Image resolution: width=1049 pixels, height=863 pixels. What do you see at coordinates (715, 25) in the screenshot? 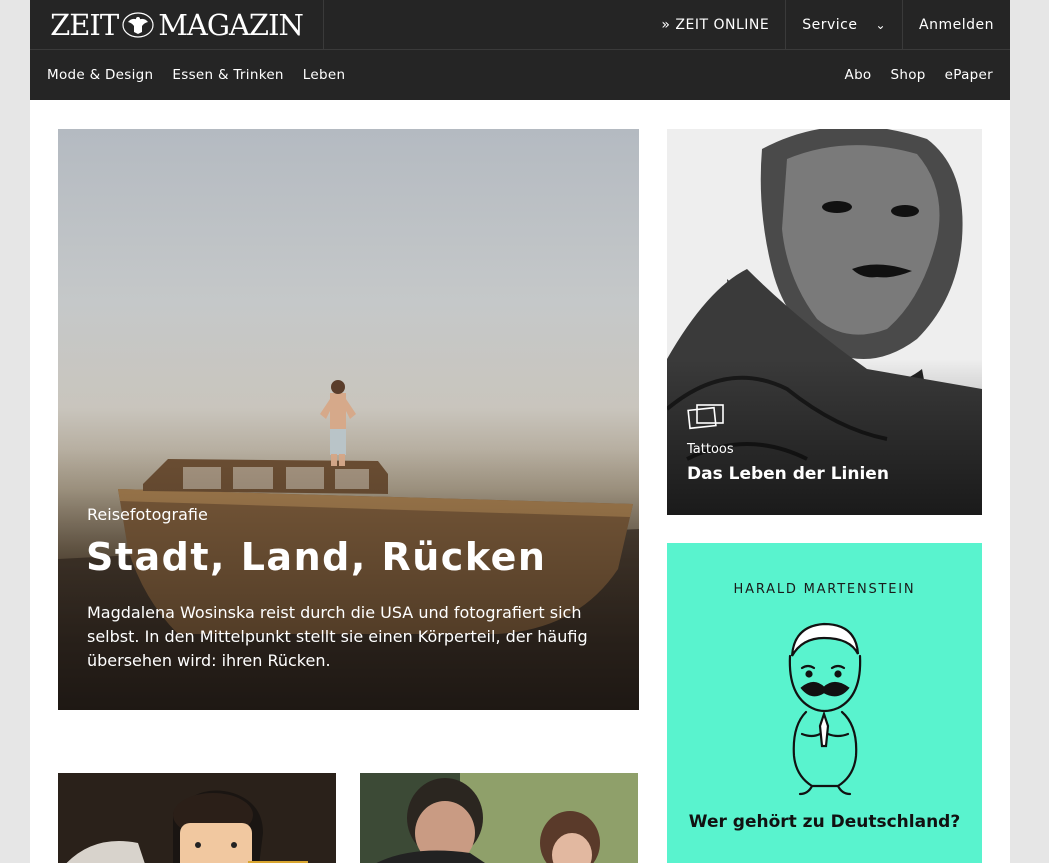
I see `zeit-online-link: » ZEIT ONLINE` at bounding box center [715, 25].